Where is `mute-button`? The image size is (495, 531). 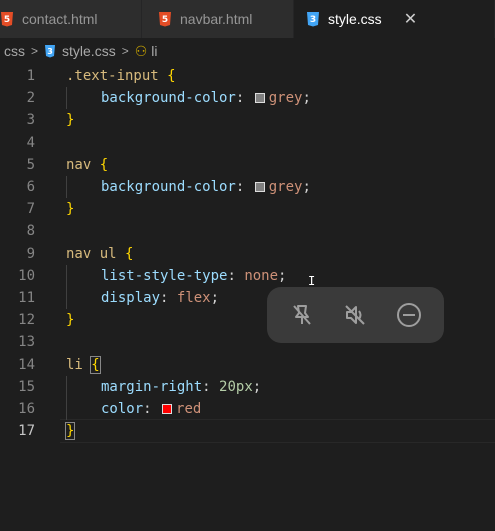 mute-button is located at coordinates (355, 315).